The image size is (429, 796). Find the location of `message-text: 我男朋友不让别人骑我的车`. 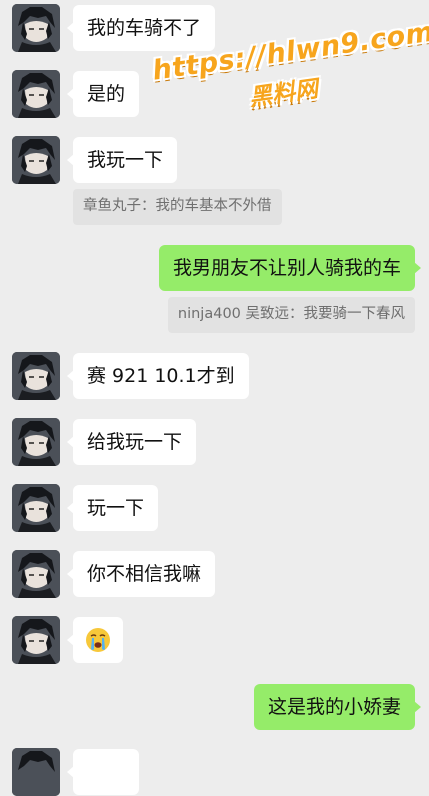

message-text: 我男朋友不让别人骑我的车 is located at coordinates (286, 268).